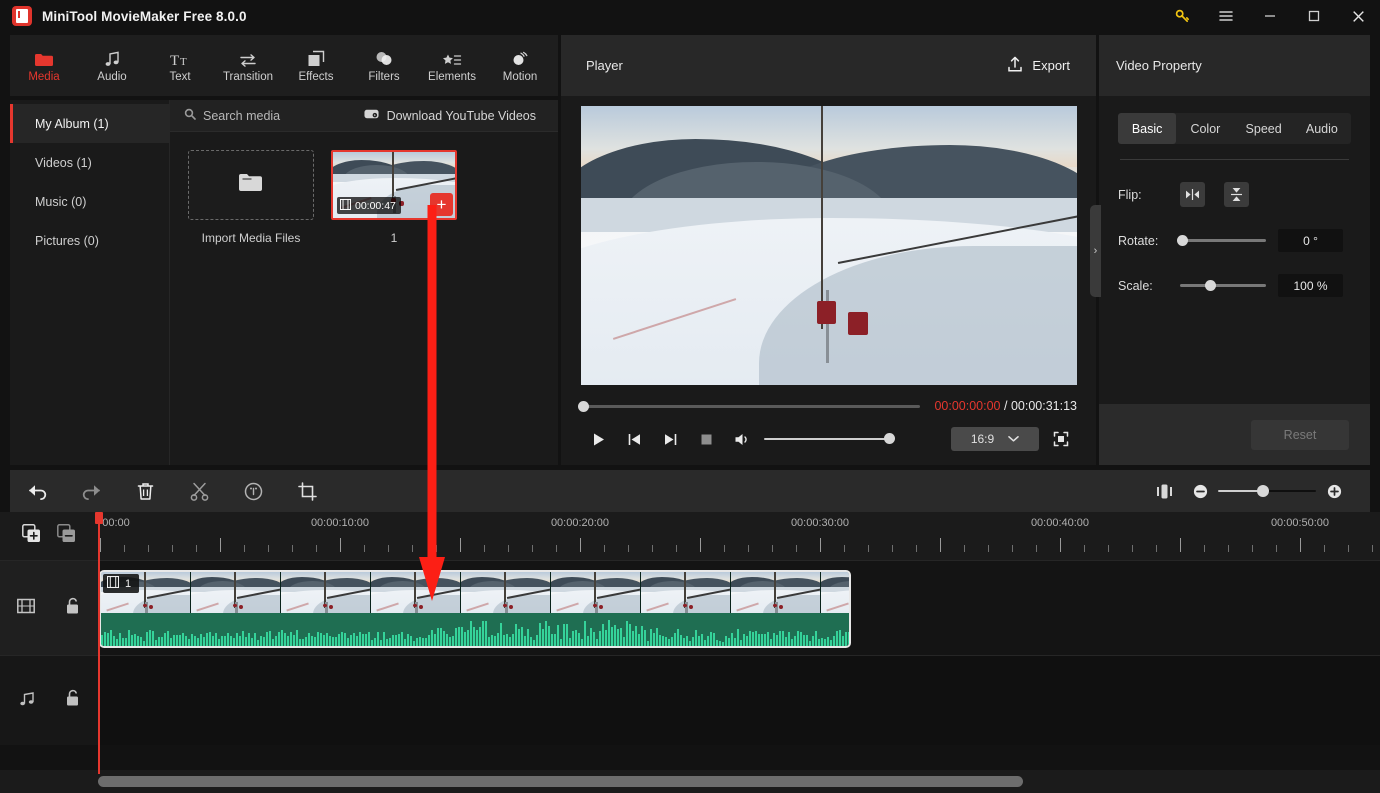 This screenshot has height=793, width=1380. I want to click on crop-icon, so click(307, 491).